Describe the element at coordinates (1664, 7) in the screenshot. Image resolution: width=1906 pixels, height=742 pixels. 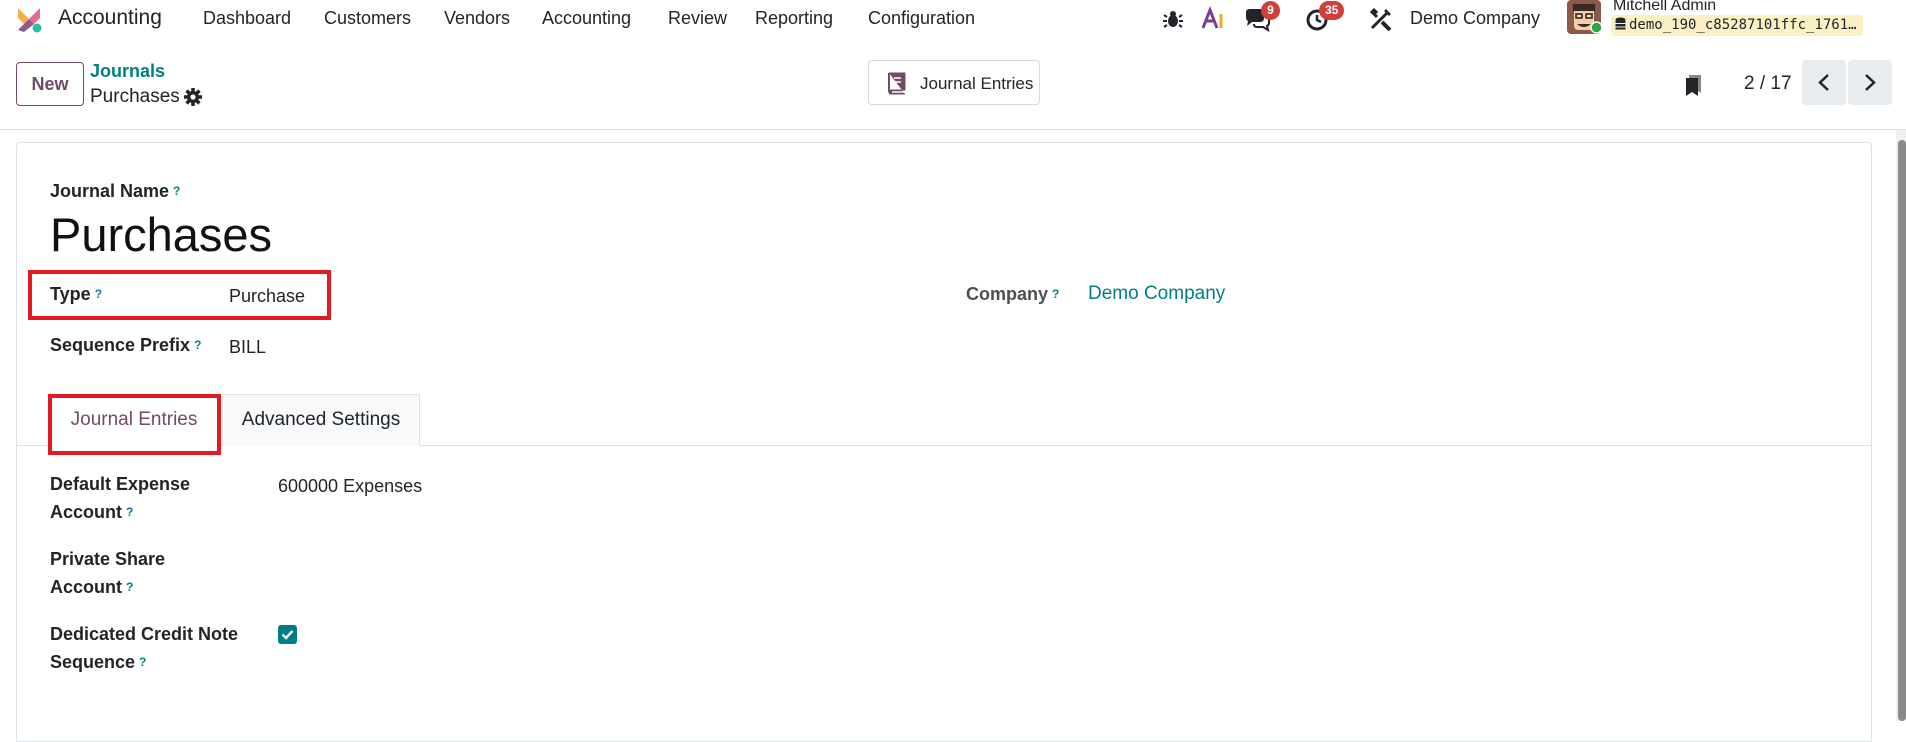
I see `user-name: Mitchell Admin` at that location.